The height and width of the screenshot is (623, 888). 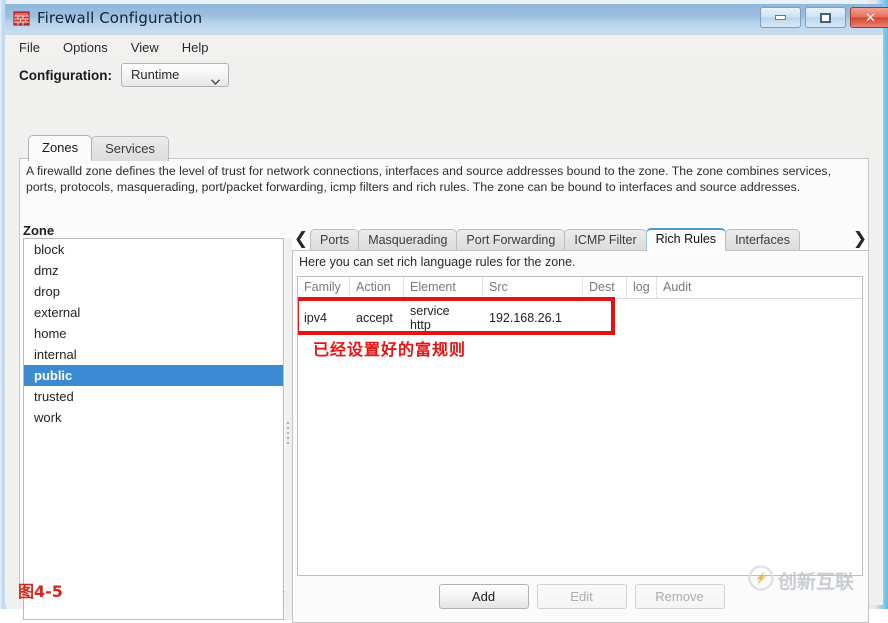 I want to click on table-row: ipv4 accept service http 192.168.26.1, so click(x=580, y=317).